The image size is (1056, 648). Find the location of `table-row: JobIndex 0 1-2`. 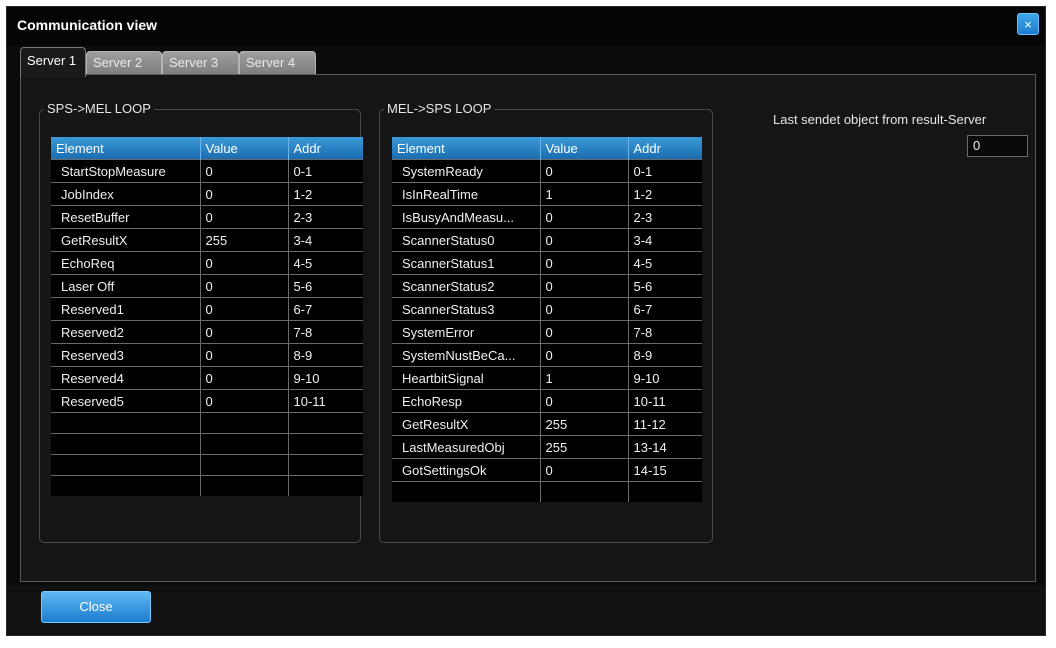

table-row: JobIndex 0 1-2 is located at coordinates (207, 194).